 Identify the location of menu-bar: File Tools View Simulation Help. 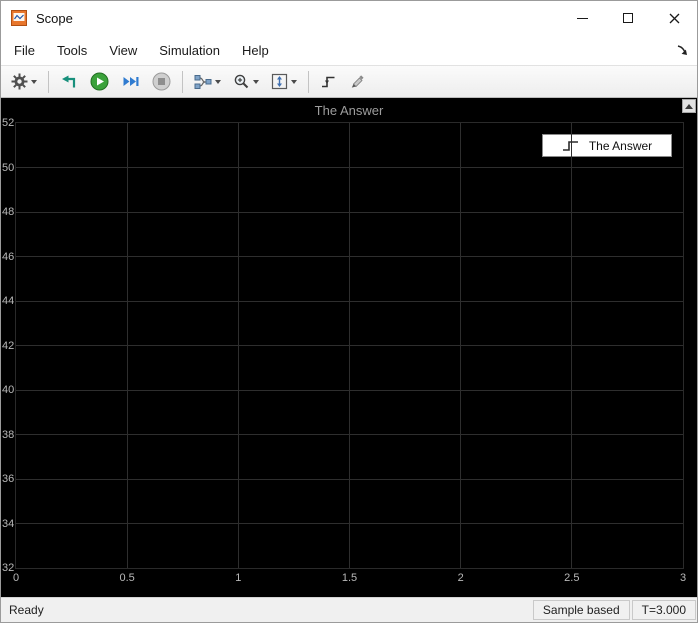
(349, 50).